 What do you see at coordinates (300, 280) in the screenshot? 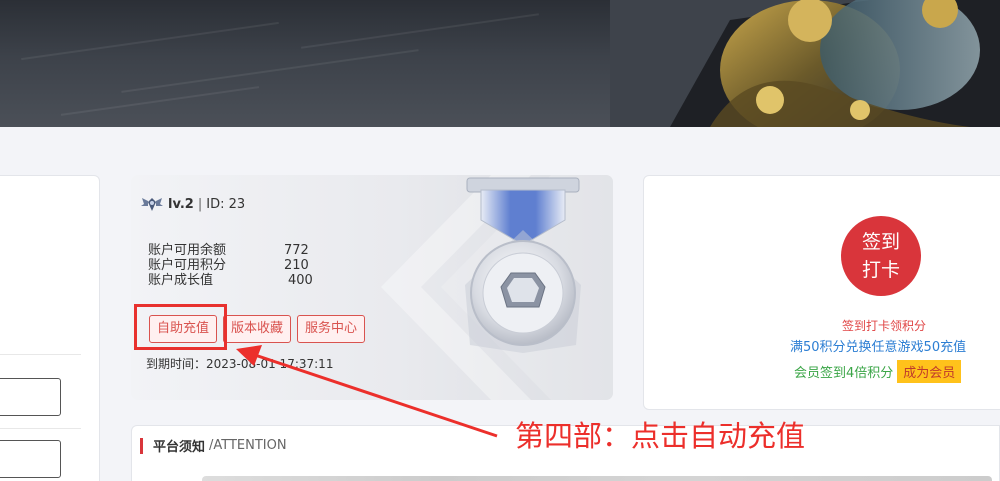
I see `stat-value: 400` at bounding box center [300, 280].